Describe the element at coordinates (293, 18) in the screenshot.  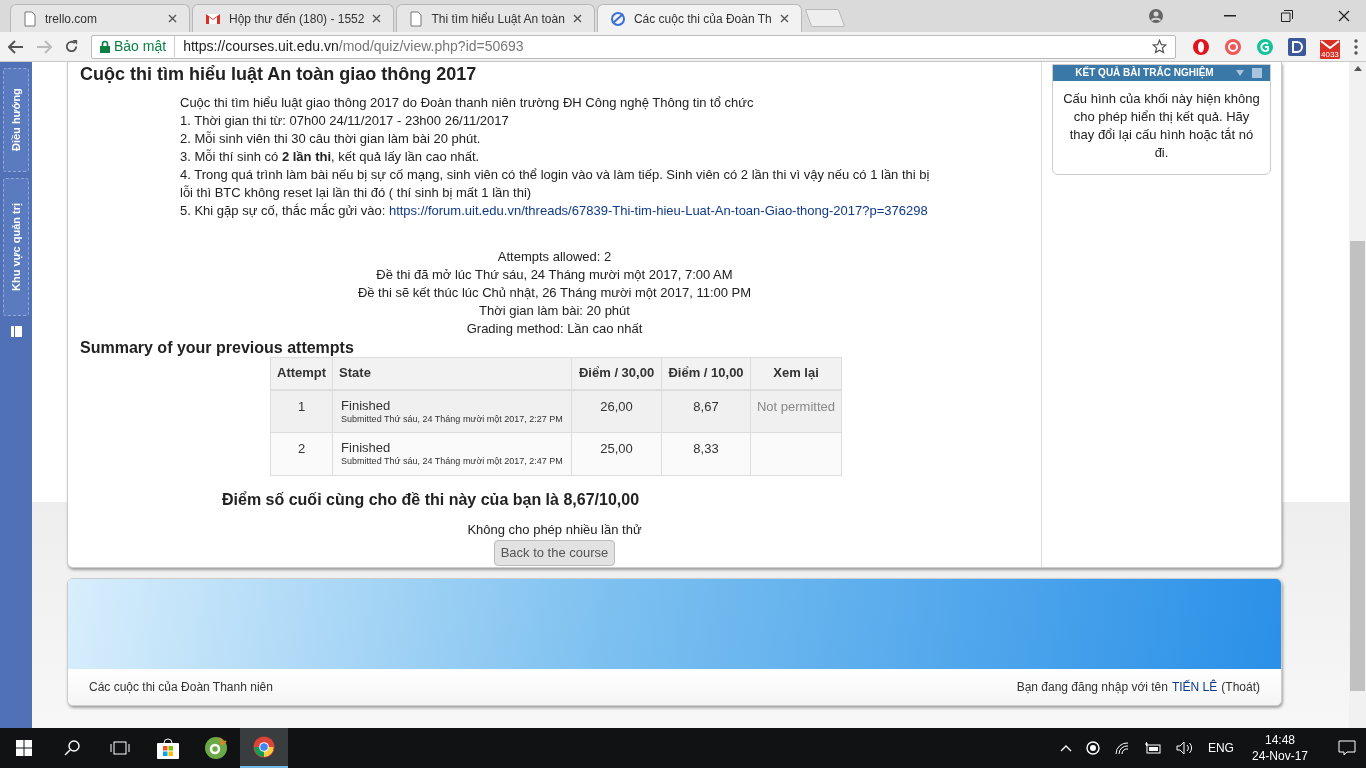
I see `browser-tab: Hộp thư đến (180) - 1552` at that location.